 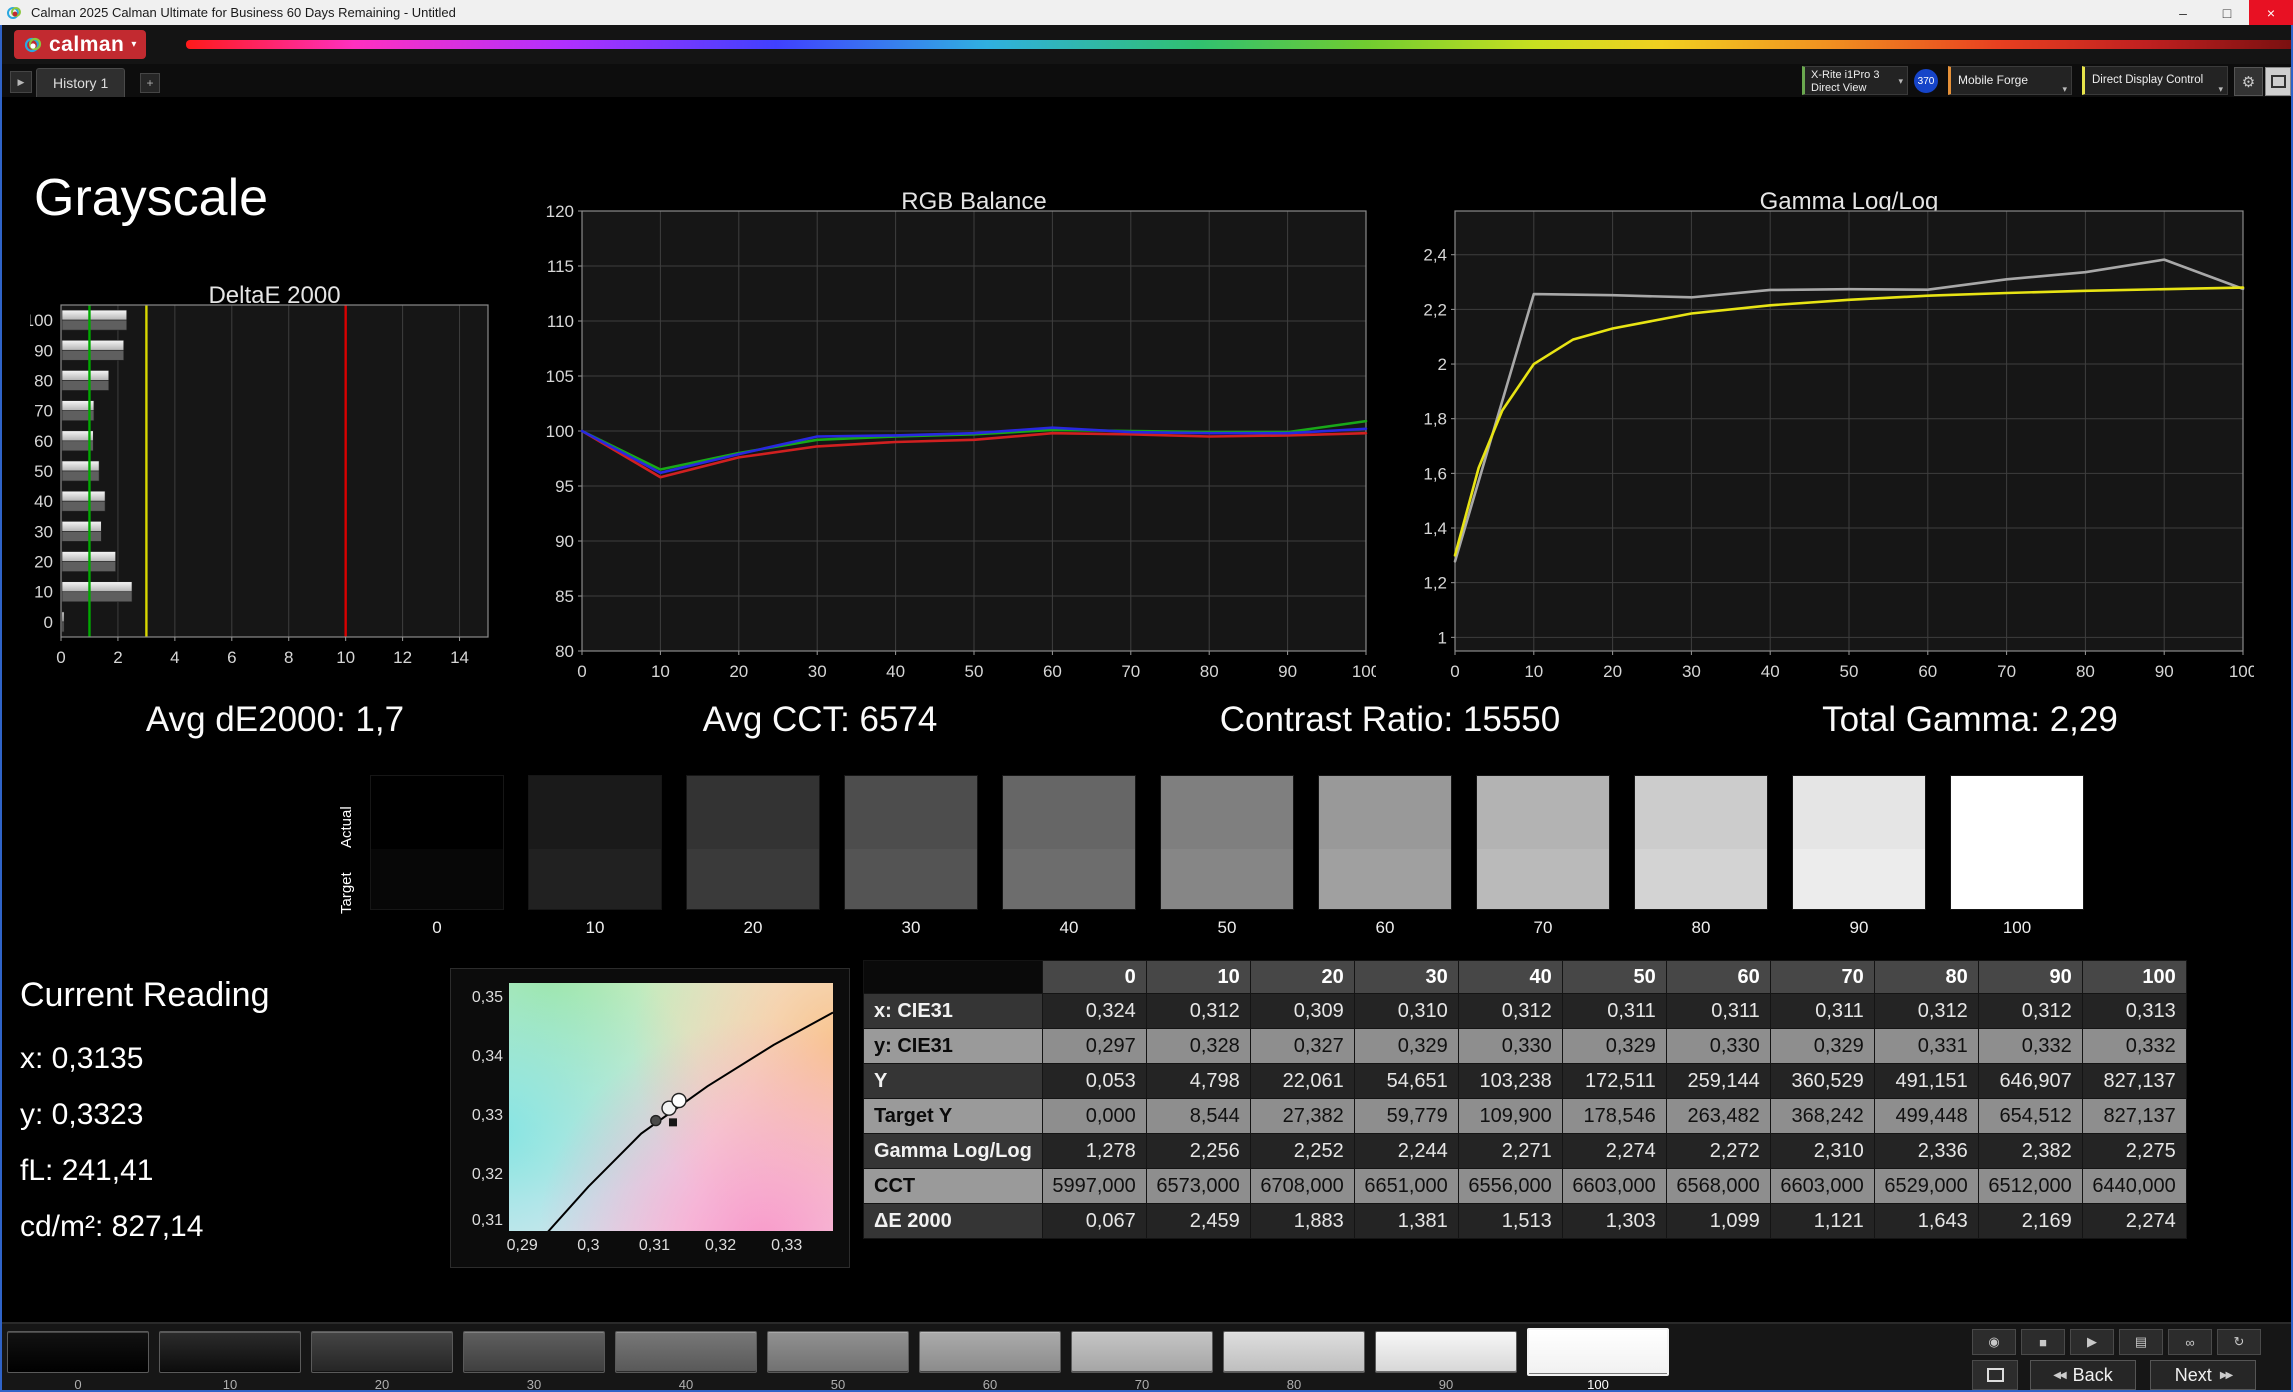 What do you see at coordinates (2092, 1342) in the screenshot?
I see `play-button: ▶` at bounding box center [2092, 1342].